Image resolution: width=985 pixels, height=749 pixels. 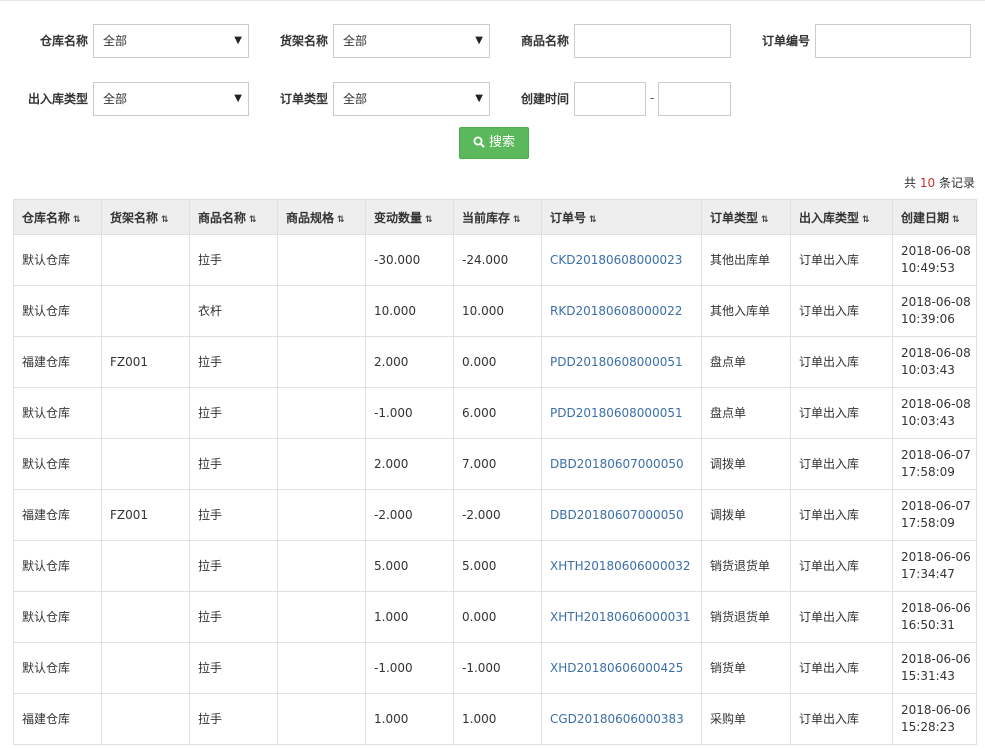 What do you see at coordinates (956, 183) in the screenshot?
I see `record-count-suffix: 条记录` at bounding box center [956, 183].